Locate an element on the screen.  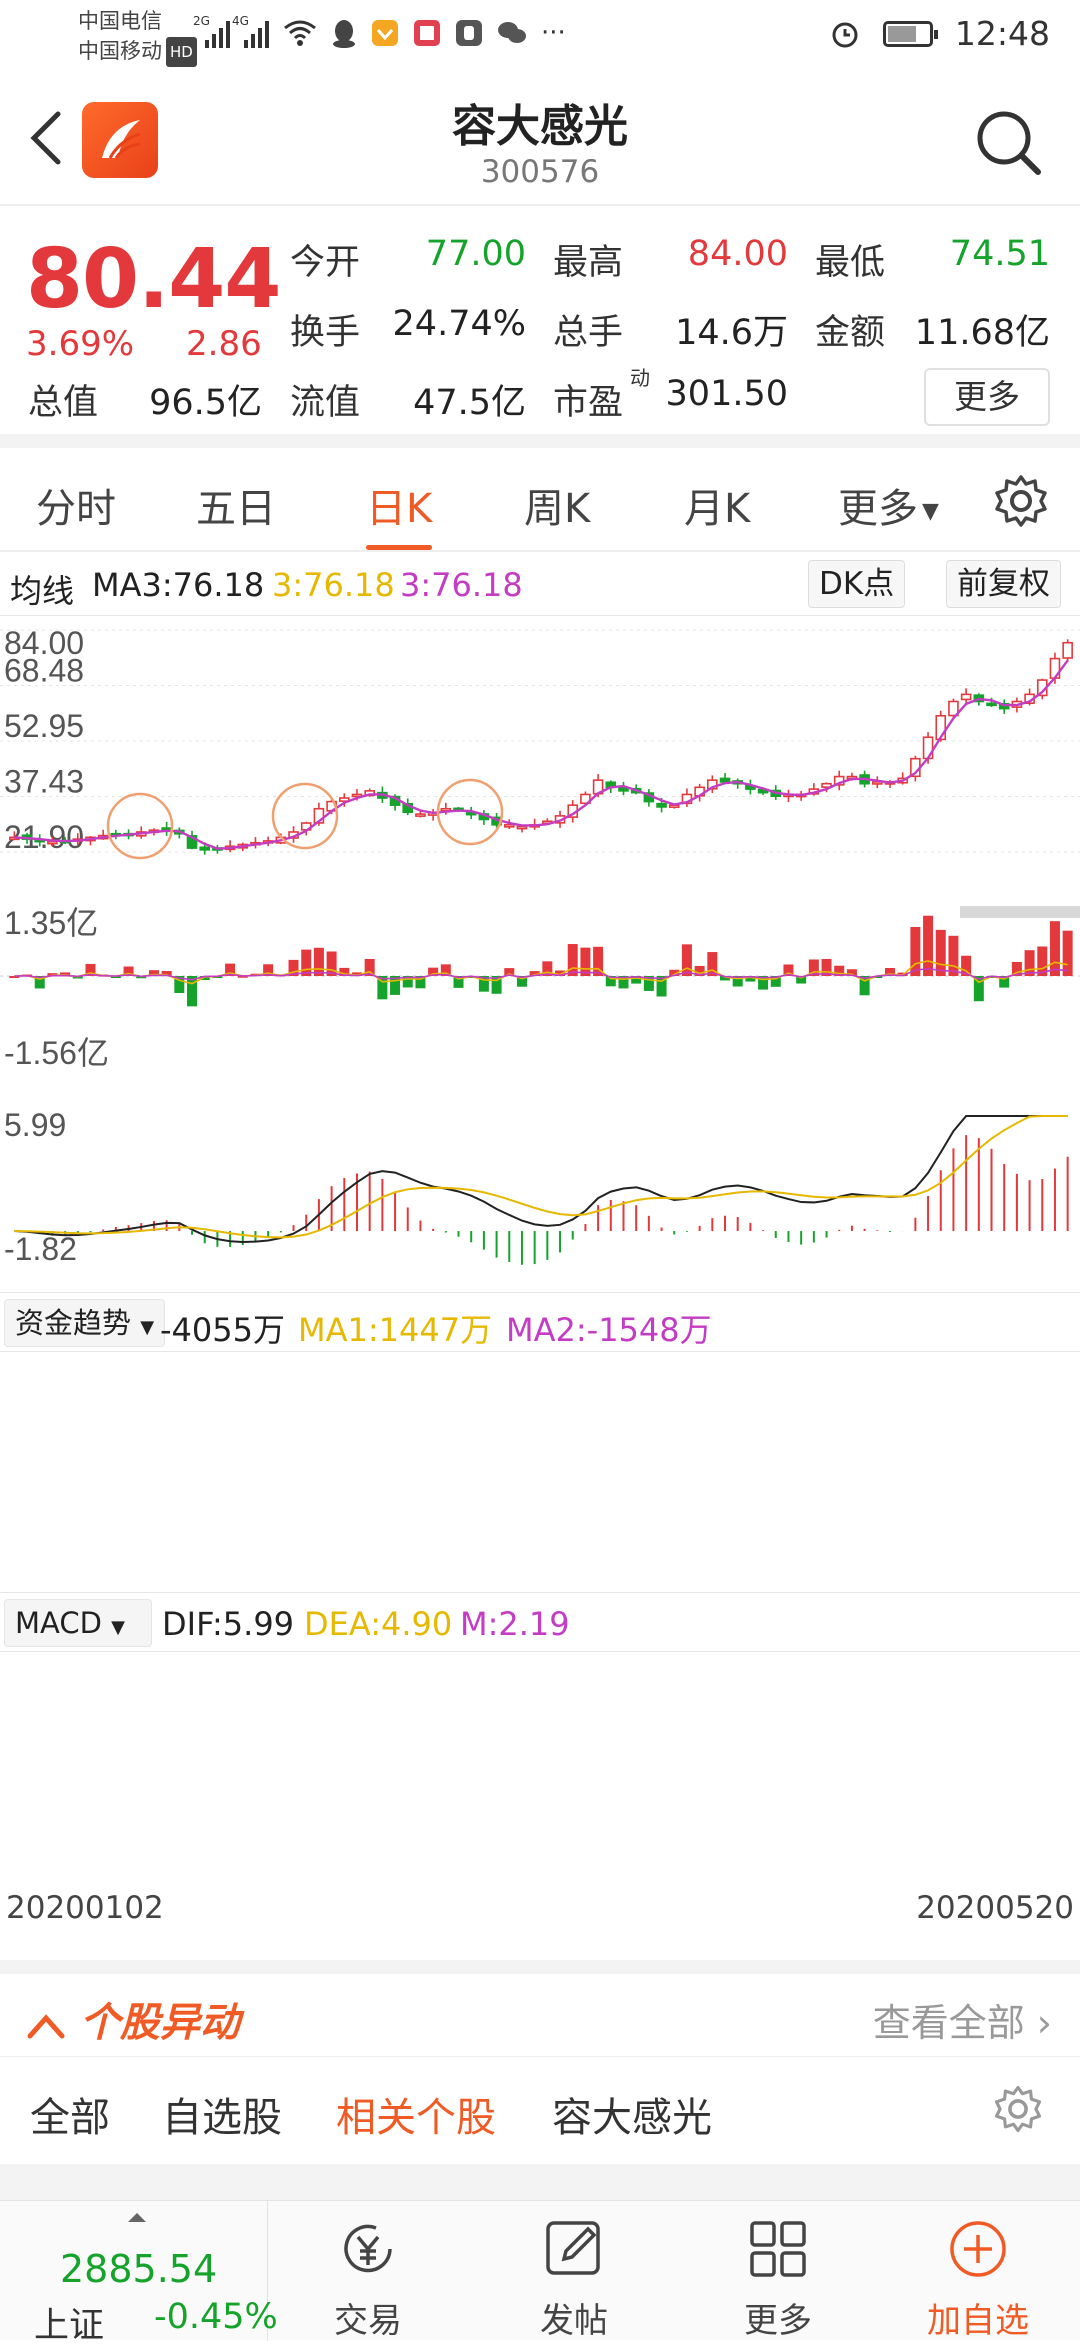
ma-header: 均线 MA3:76.18 3:76.18 3:76.18 DK点 前复权 is located at coordinates (540, 585).